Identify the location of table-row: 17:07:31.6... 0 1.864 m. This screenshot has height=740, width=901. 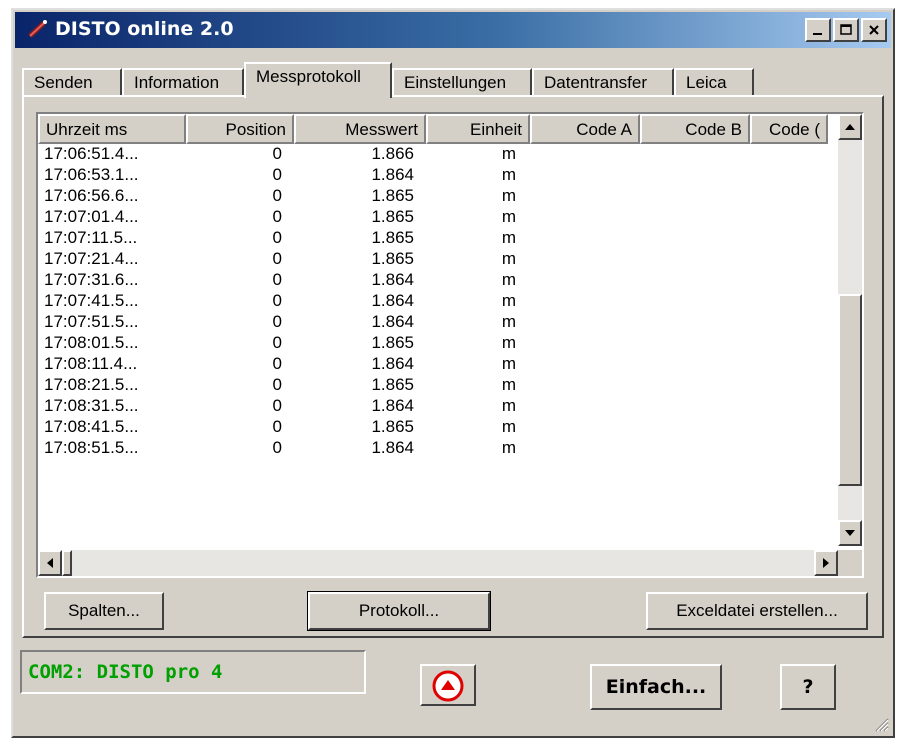
(433, 280).